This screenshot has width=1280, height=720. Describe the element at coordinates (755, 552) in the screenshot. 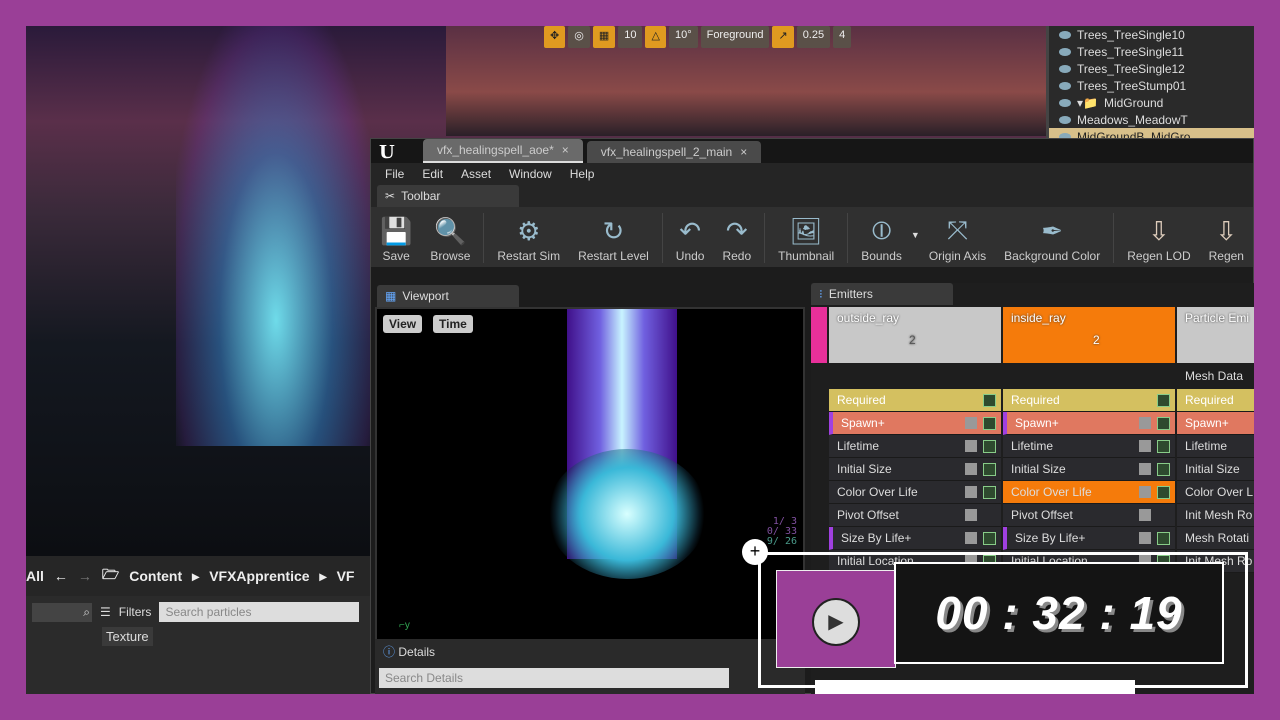

I see `add-icon: +` at that location.